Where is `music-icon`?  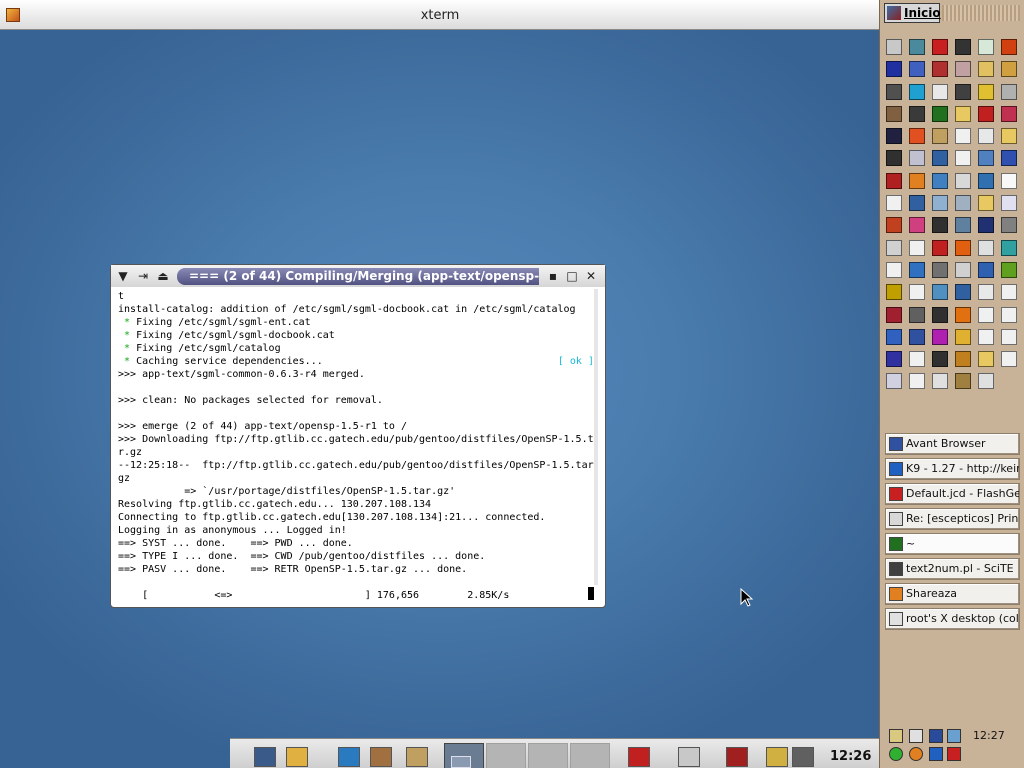 music-icon is located at coordinates (417, 757).